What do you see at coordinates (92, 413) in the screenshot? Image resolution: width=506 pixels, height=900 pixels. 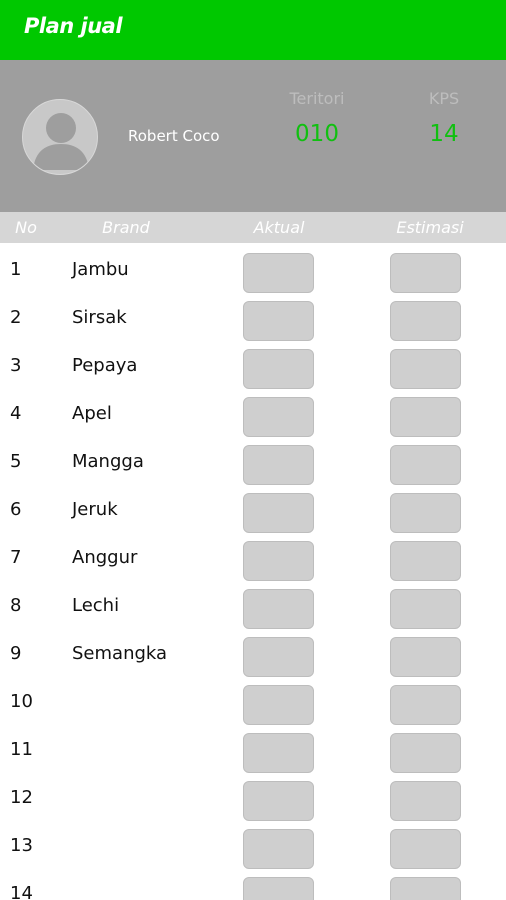 I see `row-brand: Apel` at bounding box center [92, 413].